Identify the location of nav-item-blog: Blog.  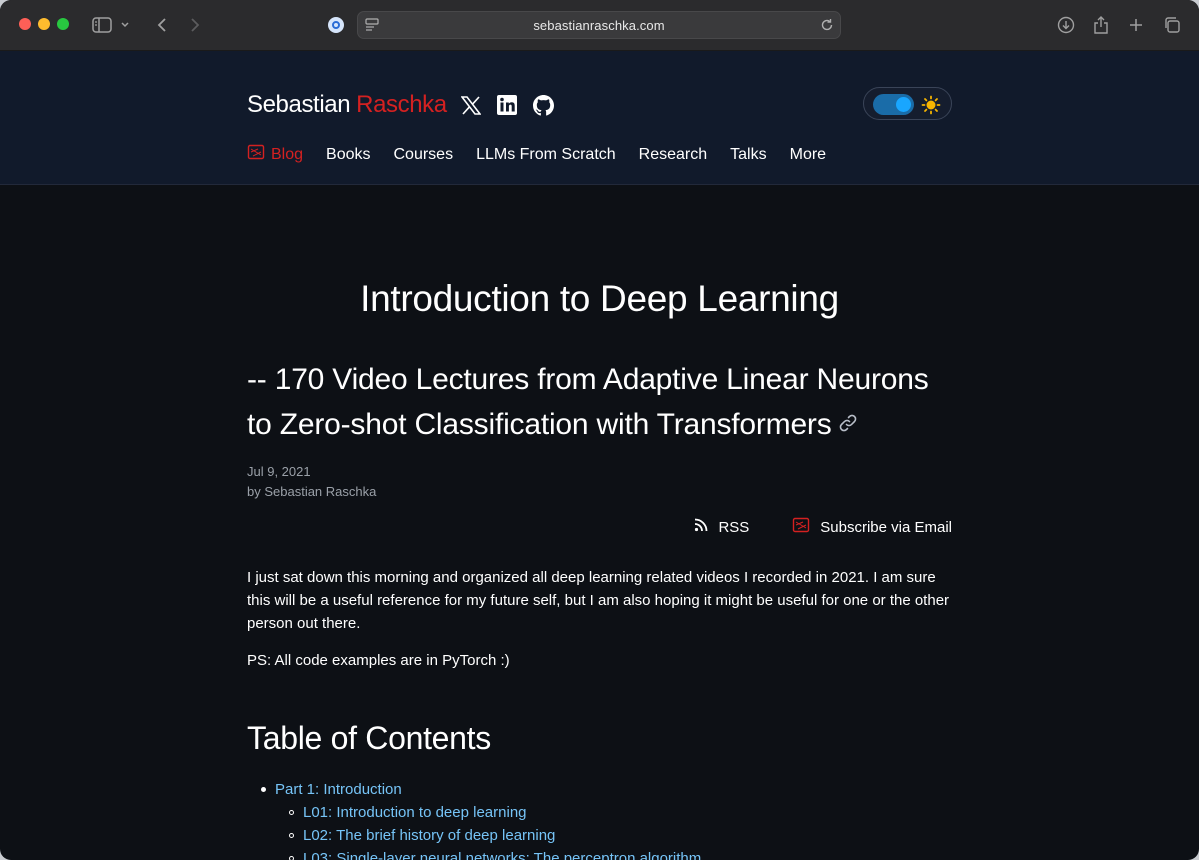
(275, 154).